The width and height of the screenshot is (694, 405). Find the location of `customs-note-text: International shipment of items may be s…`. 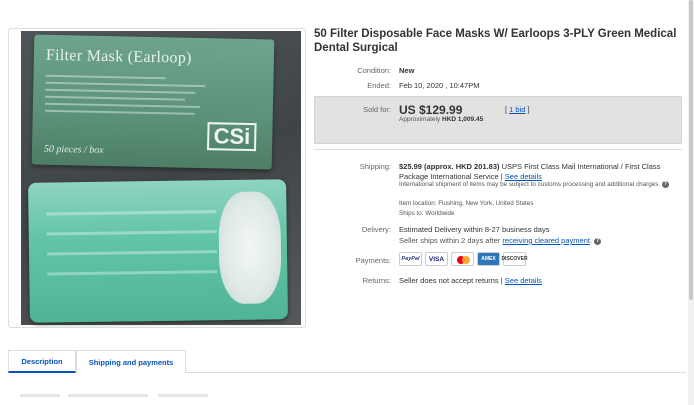

customs-note-text: International shipment of items may be s… is located at coordinates (530, 185).